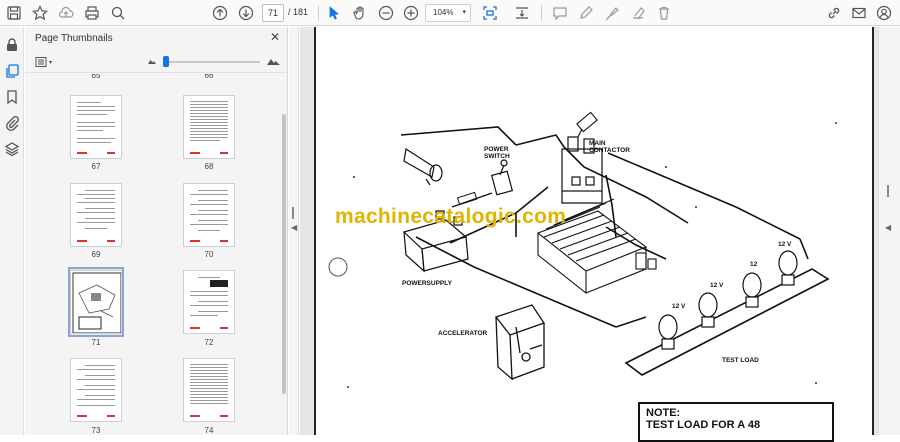 This screenshot has width=900, height=442. What do you see at coordinates (275, 37) in the screenshot?
I see `close-icon: ✕` at bounding box center [275, 37].